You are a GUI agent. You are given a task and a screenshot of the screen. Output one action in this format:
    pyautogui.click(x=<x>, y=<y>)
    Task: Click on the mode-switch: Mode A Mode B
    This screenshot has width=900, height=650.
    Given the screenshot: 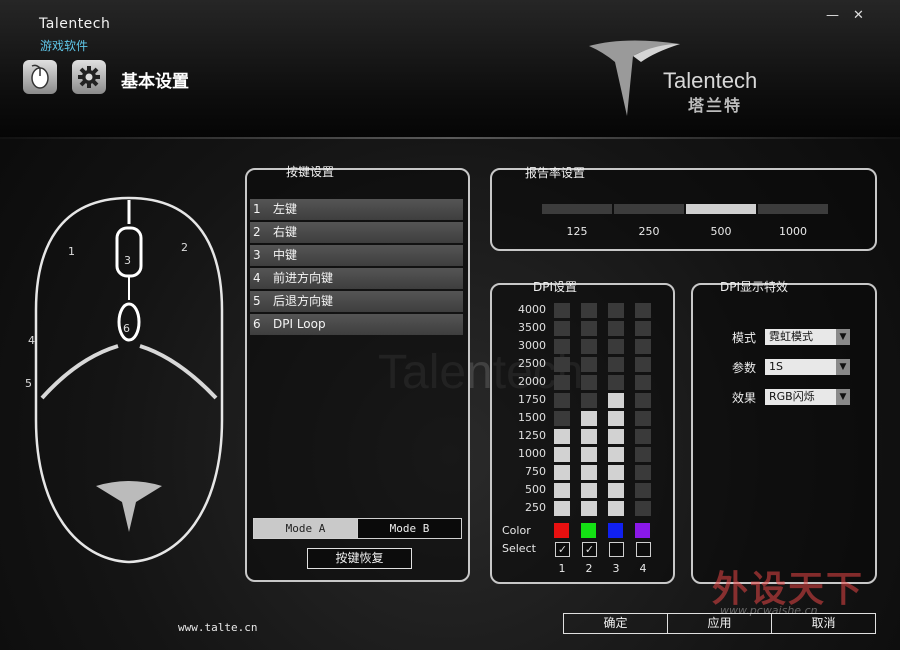 What is the action you would take?
    pyautogui.click(x=357, y=528)
    